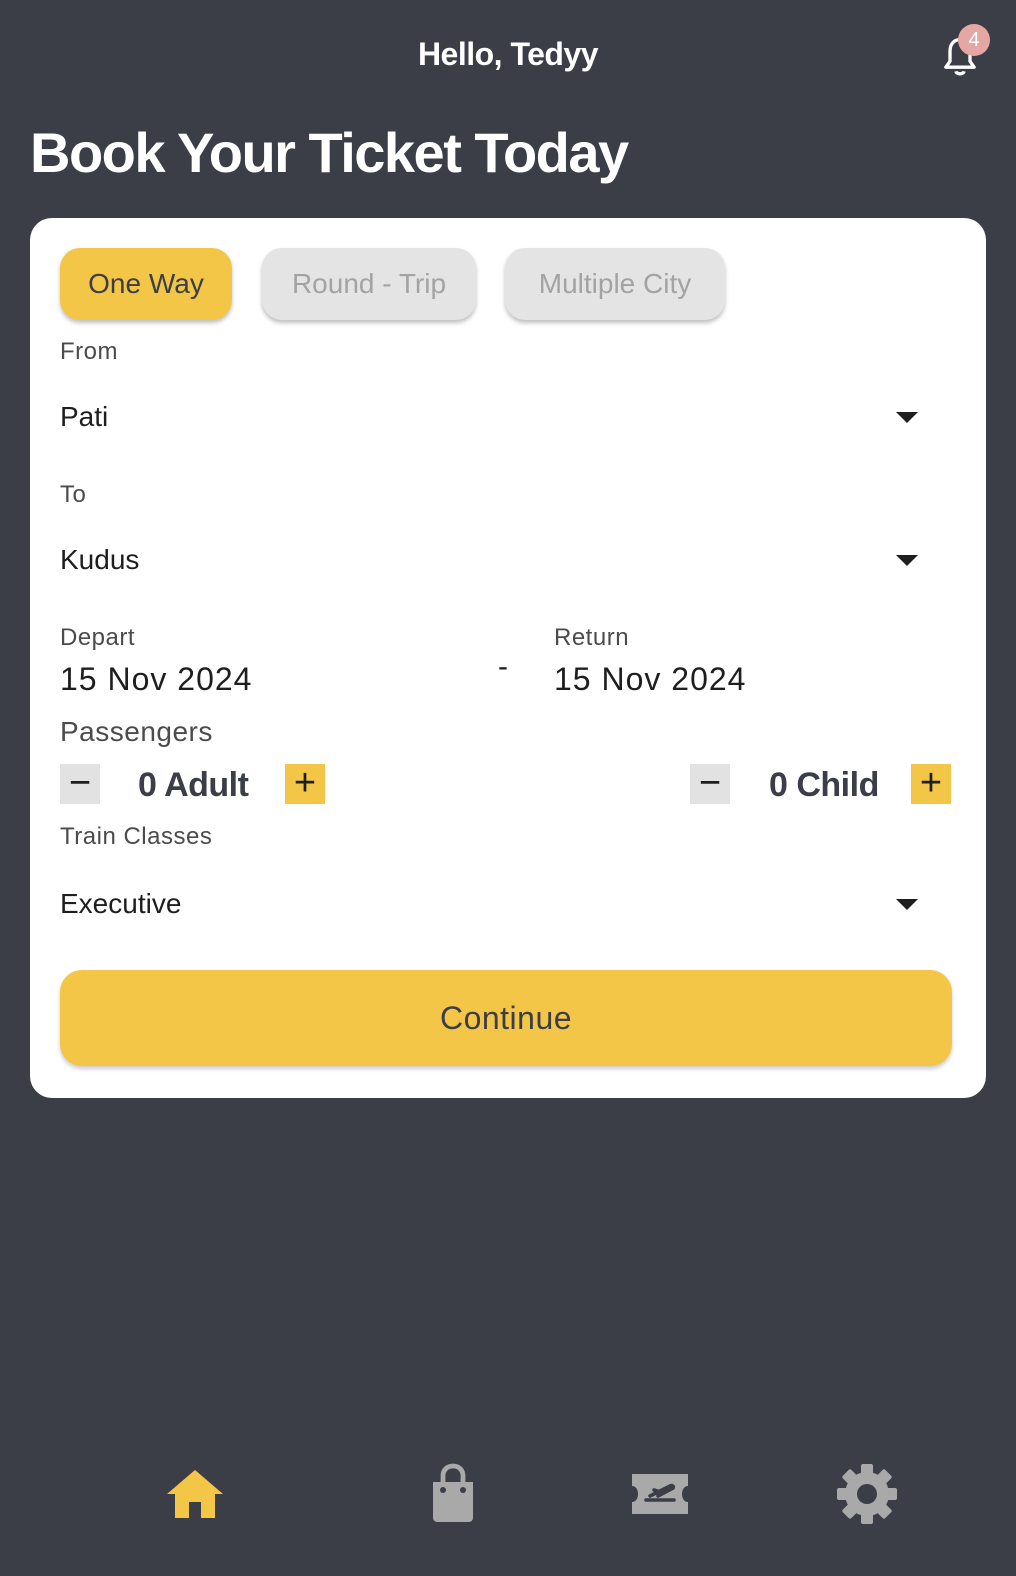 This screenshot has width=1016, height=1576. What do you see at coordinates (974, 40) in the screenshot?
I see `notification-badge: 4` at bounding box center [974, 40].